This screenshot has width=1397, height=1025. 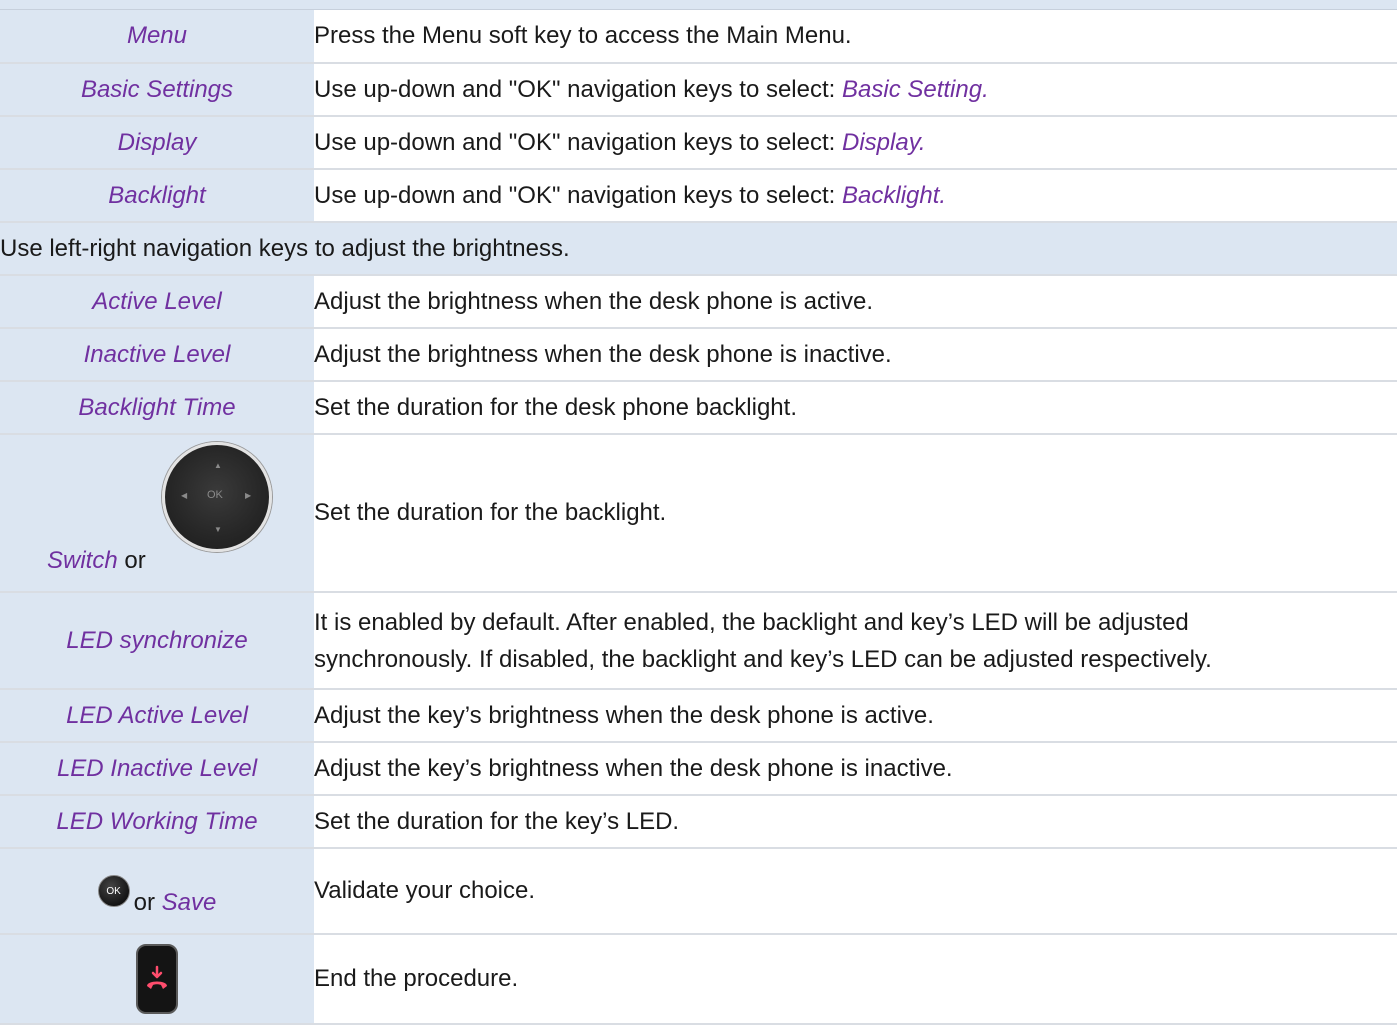 I want to click on step-description: Validate your choice., so click(x=855, y=891).